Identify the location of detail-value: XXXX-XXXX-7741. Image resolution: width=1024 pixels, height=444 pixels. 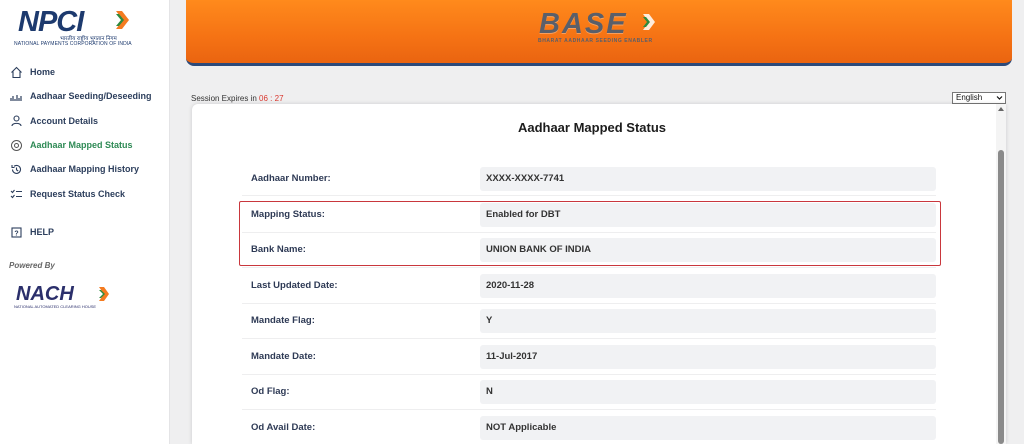
(708, 179).